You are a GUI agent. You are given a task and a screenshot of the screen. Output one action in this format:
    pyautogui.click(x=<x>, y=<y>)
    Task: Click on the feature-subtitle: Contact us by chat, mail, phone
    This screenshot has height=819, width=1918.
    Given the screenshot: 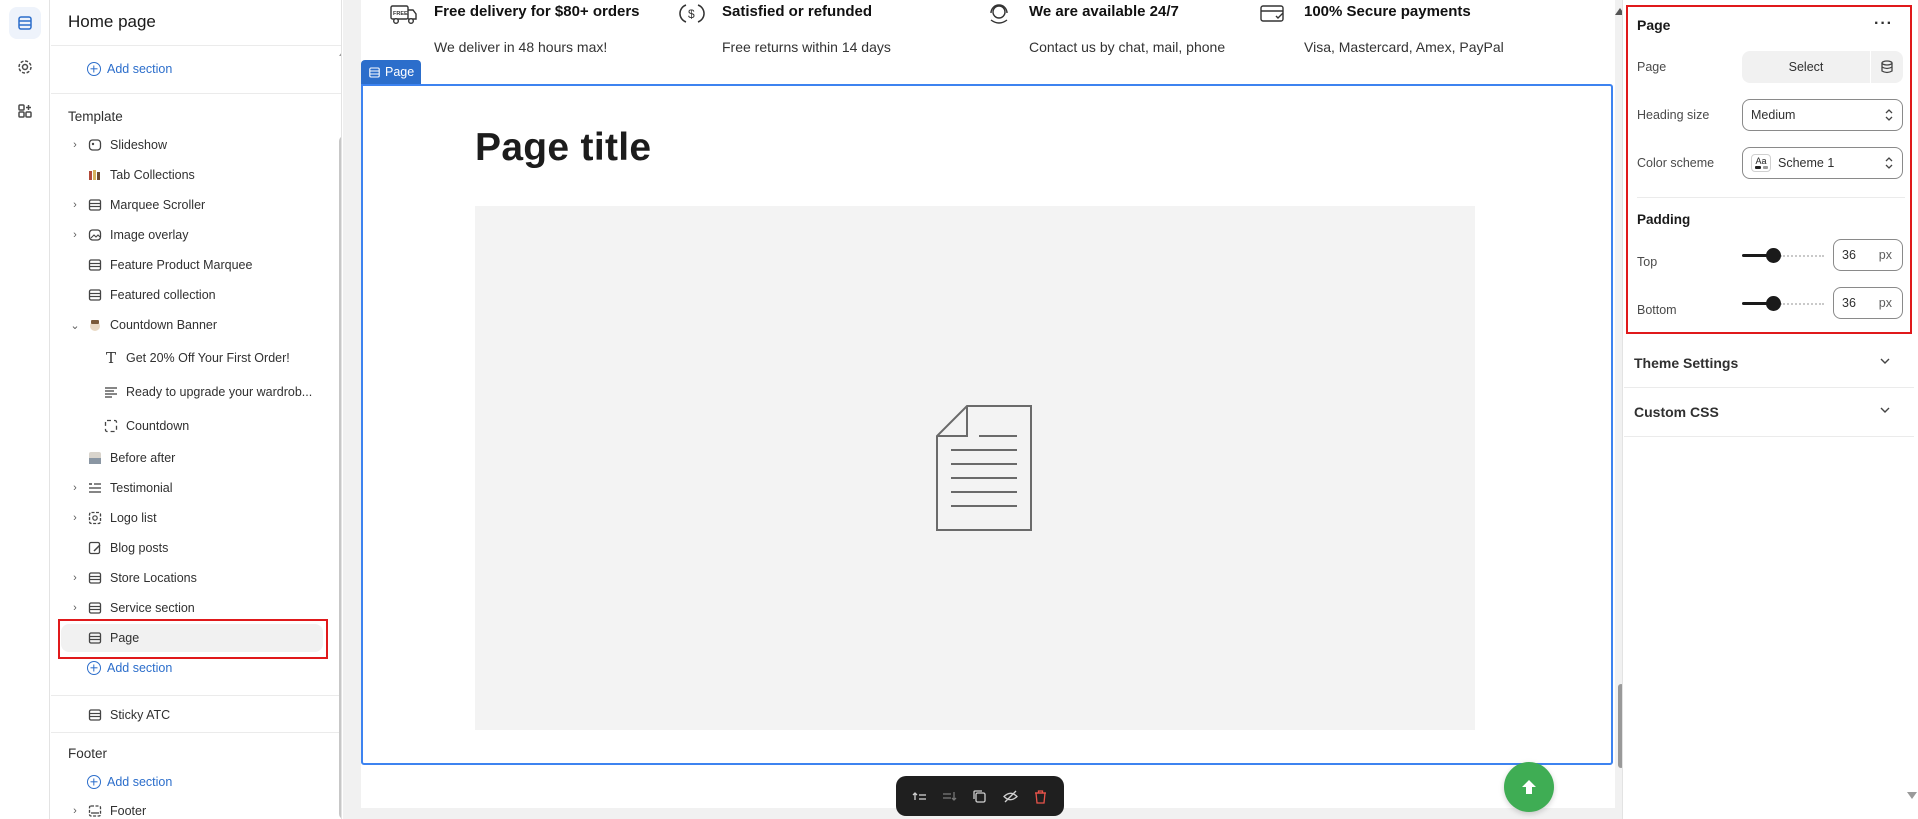 What is the action you would take?
    pyautogui.click(x=1127, y=47)
    